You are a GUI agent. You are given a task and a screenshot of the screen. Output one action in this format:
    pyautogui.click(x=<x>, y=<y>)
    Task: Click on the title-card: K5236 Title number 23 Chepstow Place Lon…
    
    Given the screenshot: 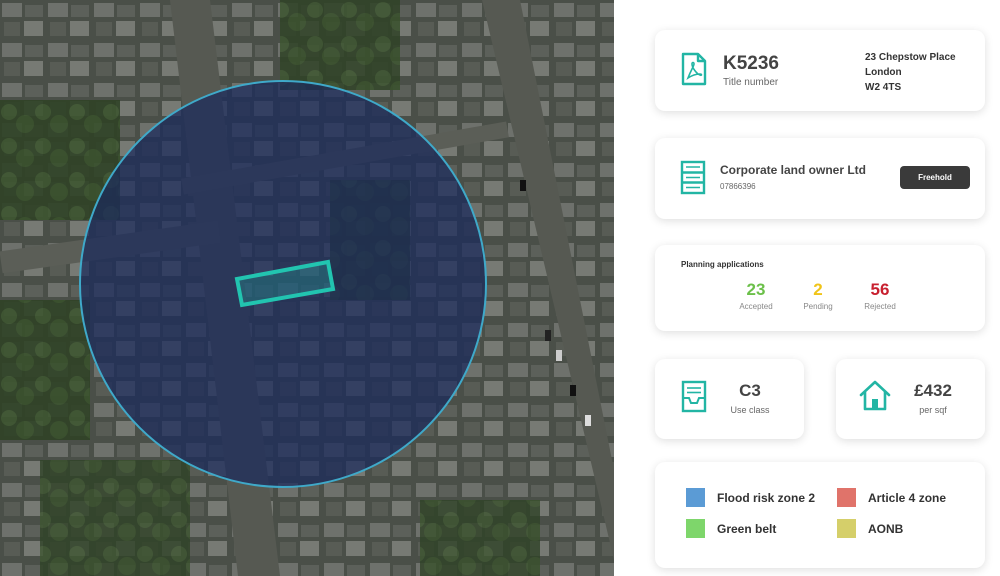 What is the action you would take?
    pyautogui.click(x=820, y=70)
    